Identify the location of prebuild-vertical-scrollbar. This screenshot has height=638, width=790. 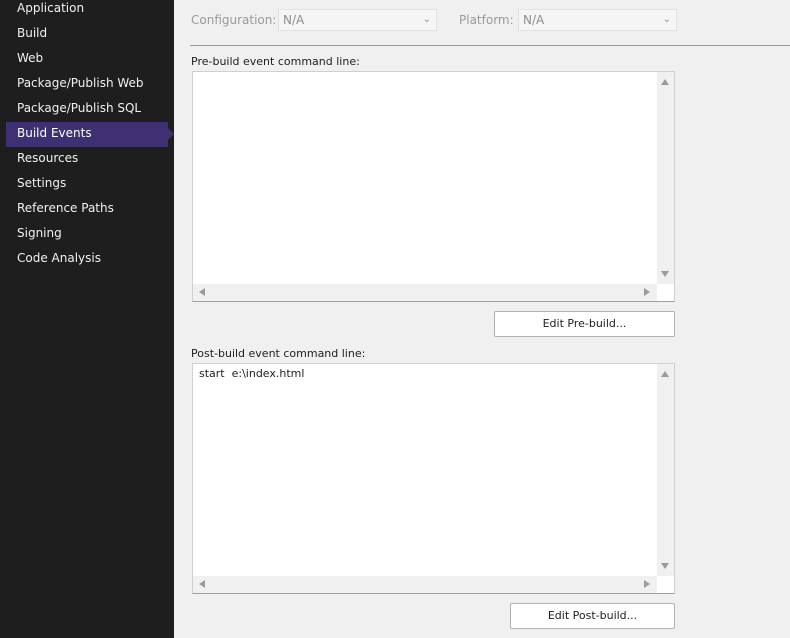
(665, 178).